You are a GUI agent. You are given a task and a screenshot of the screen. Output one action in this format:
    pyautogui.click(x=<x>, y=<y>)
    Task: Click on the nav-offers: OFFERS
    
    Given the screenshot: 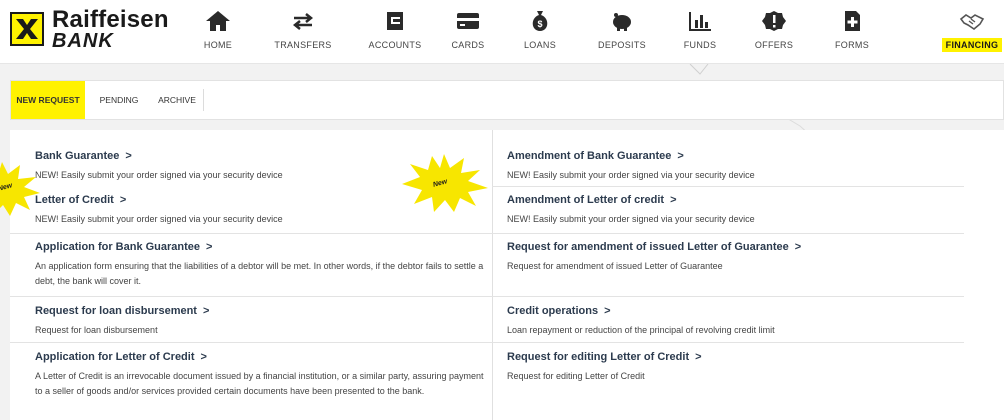 What is the action you would take?
    pyautogui.click(x=774, y=32)
    